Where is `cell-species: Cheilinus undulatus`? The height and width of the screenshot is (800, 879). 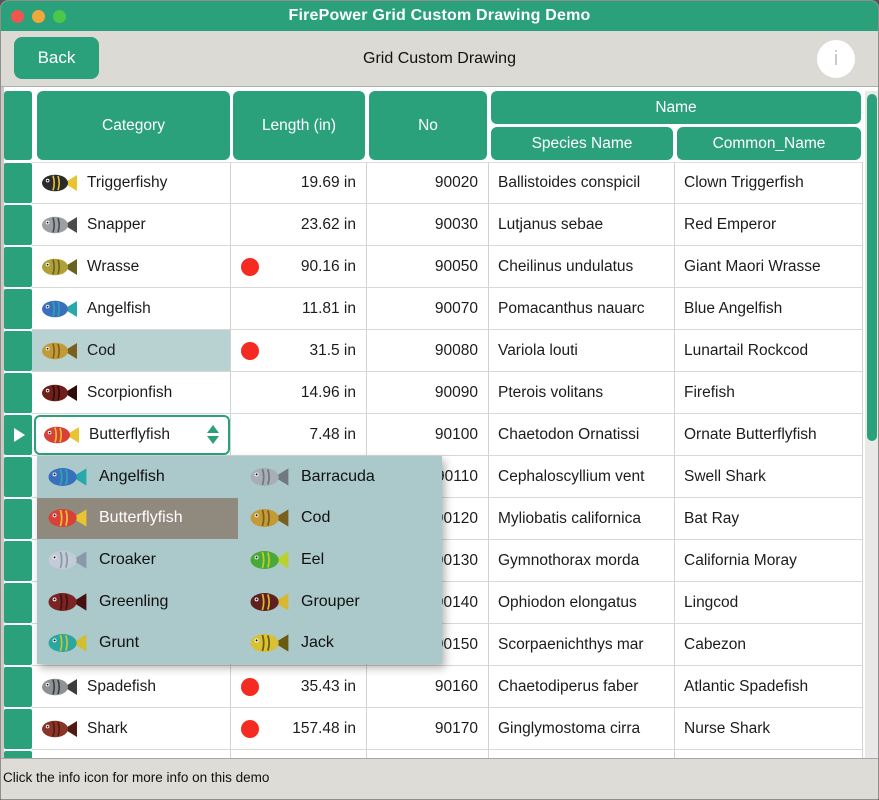
cell-species: Cheilinus undulatus is located at coordinates (582, 267).